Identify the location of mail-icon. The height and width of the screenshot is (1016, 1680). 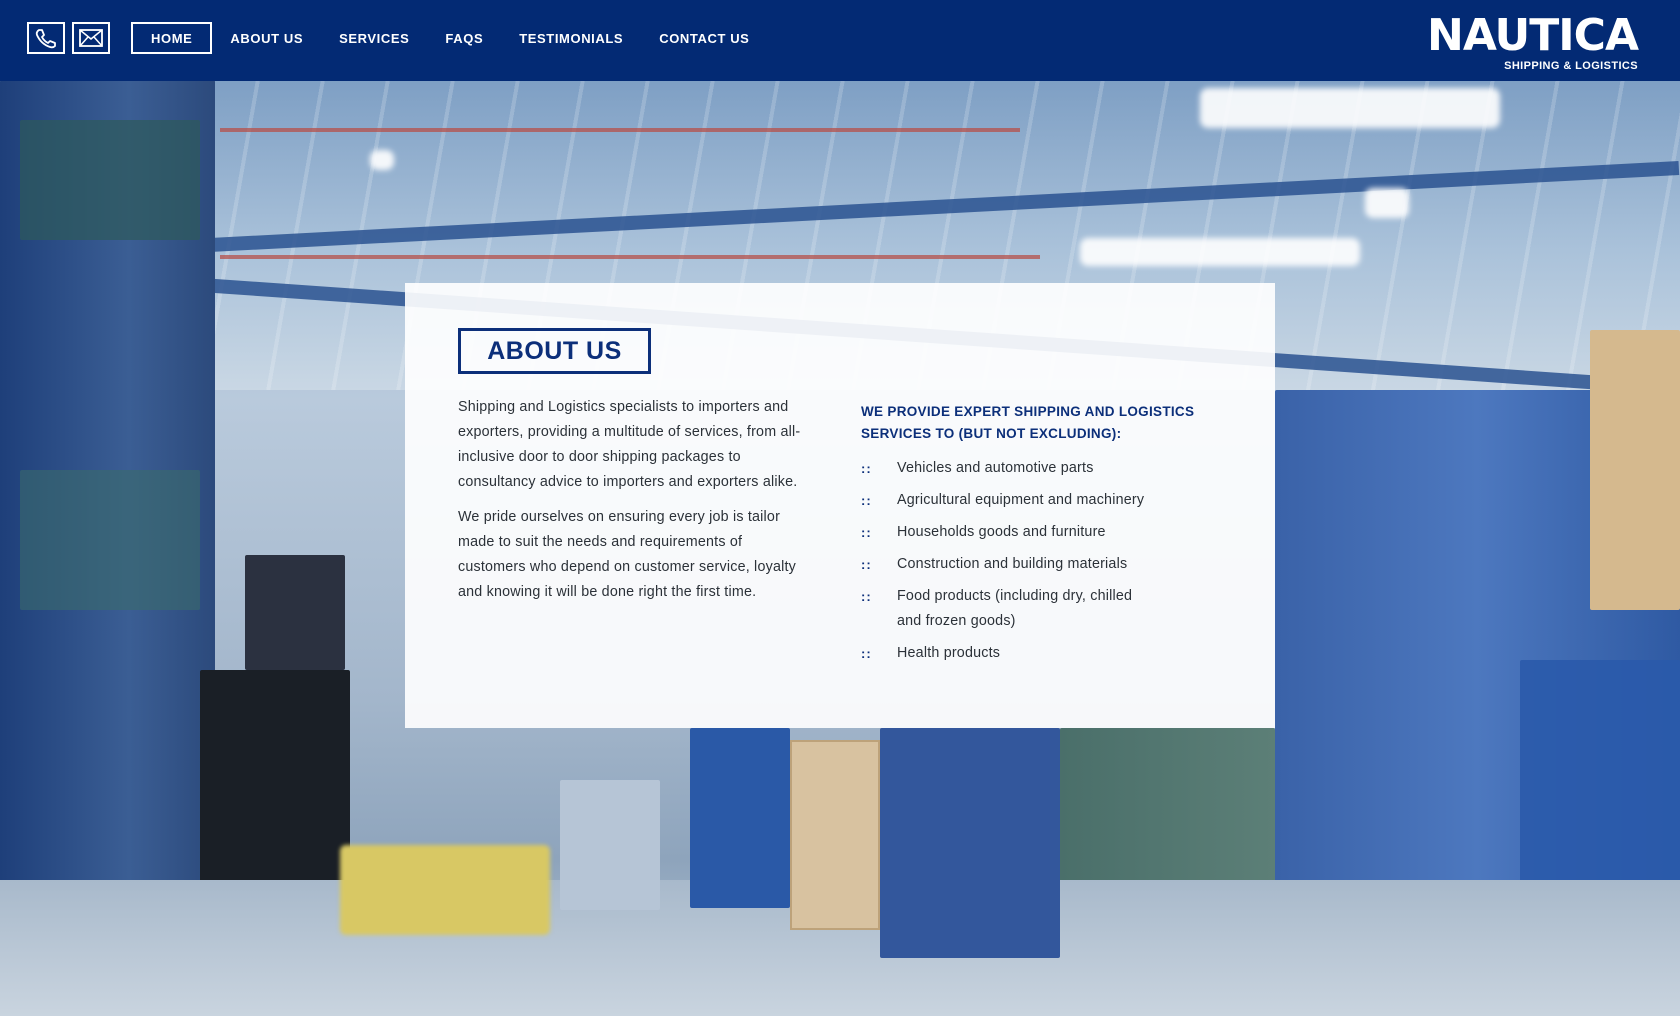
(91, 38).